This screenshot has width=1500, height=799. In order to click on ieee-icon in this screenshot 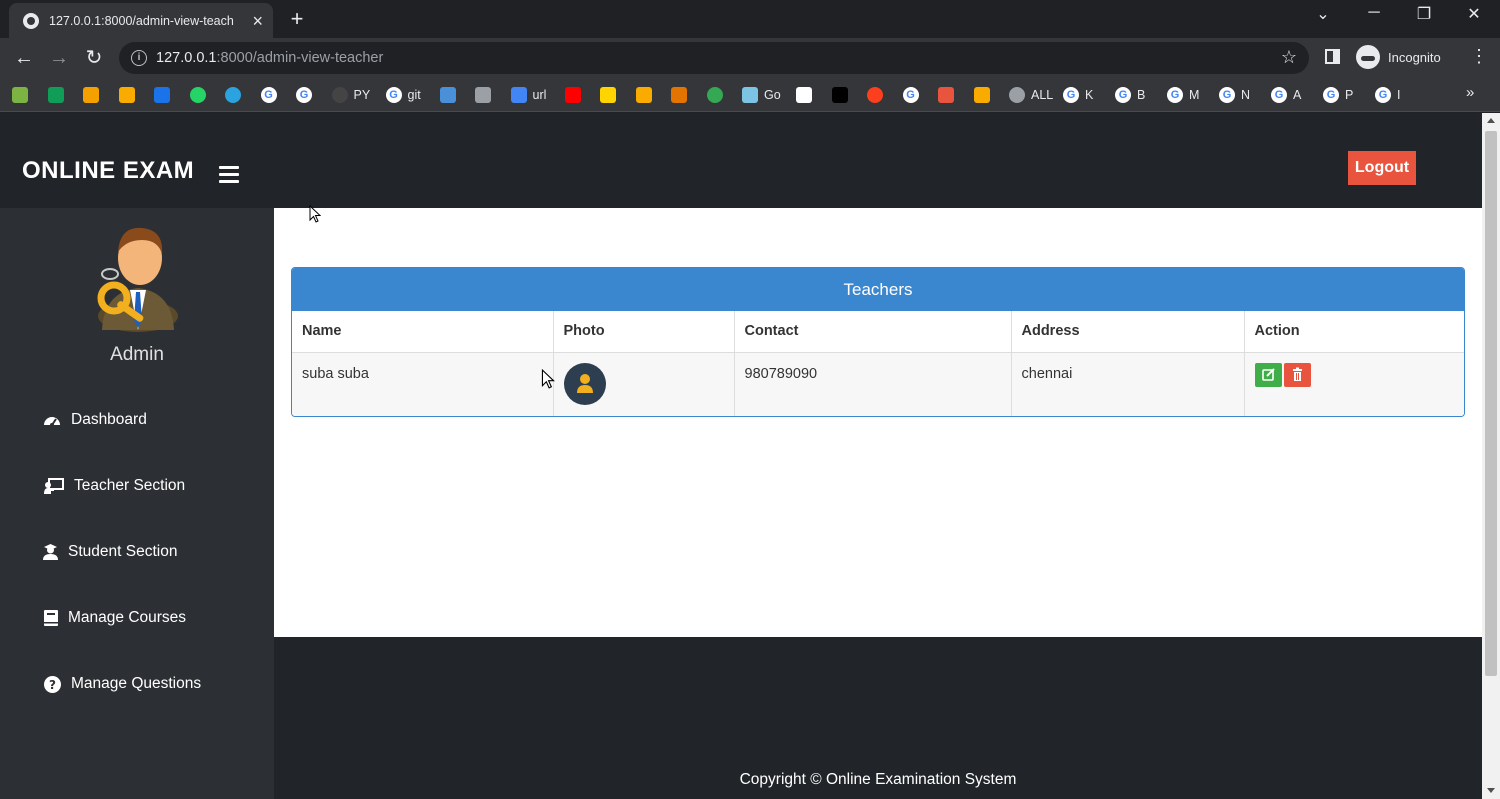, I will do `click(162, 95)`.